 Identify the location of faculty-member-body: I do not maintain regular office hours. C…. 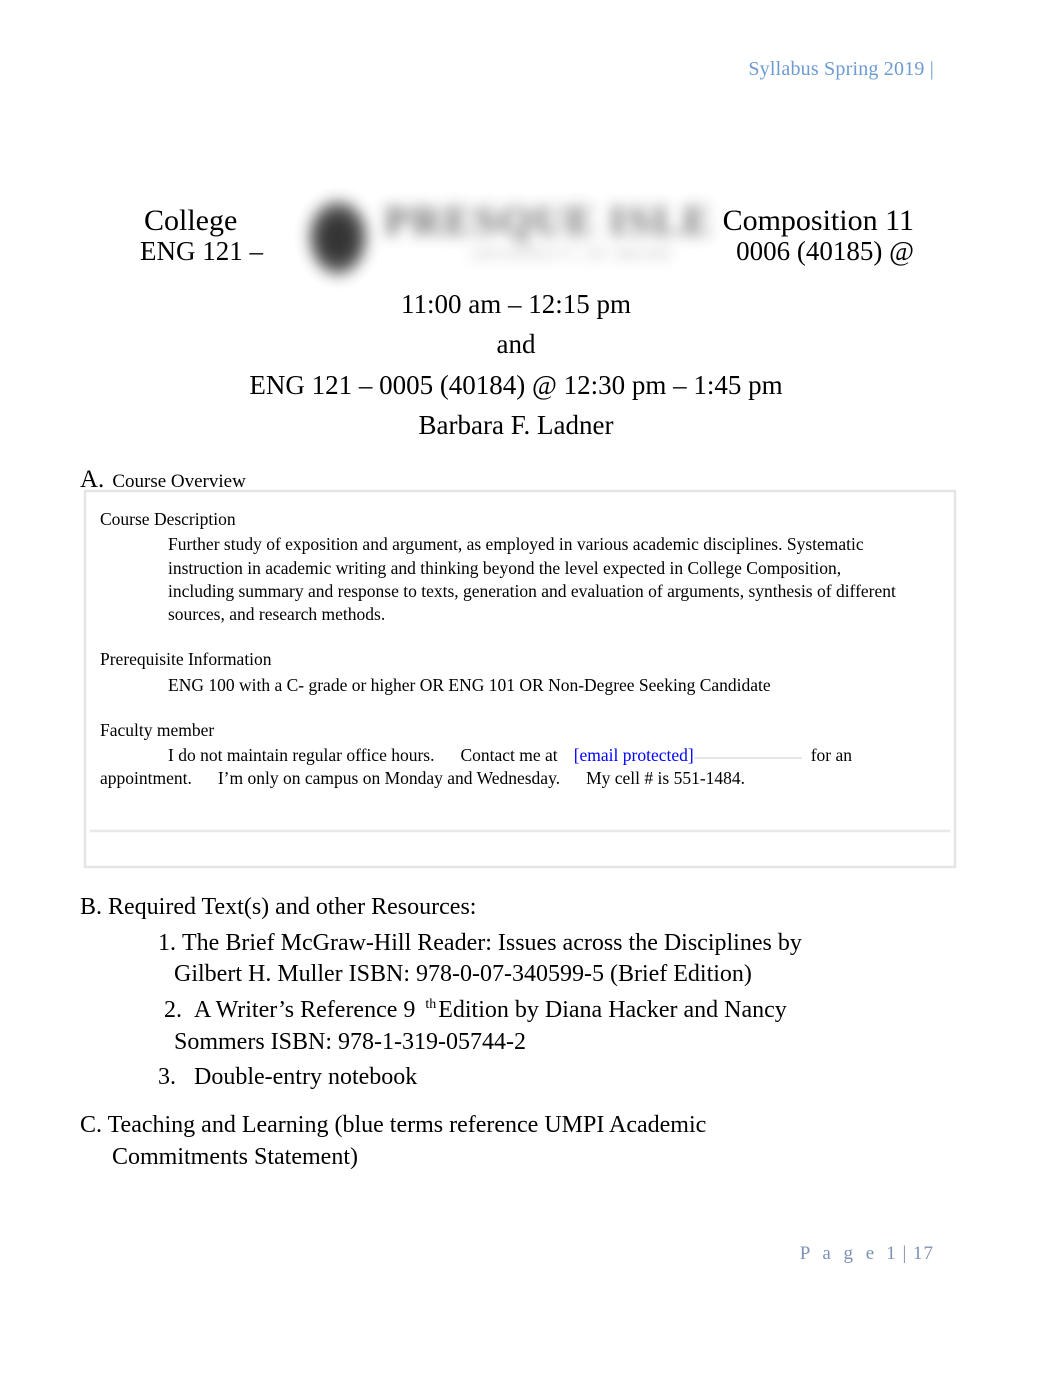
(520, 767).